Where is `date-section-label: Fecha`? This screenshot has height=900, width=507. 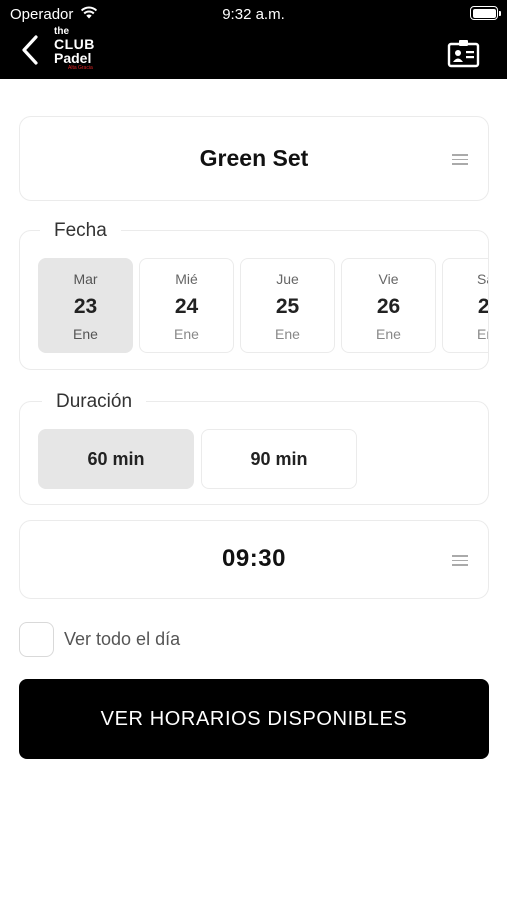
date-section-label: Fecha is located at coordinates (80, 231).